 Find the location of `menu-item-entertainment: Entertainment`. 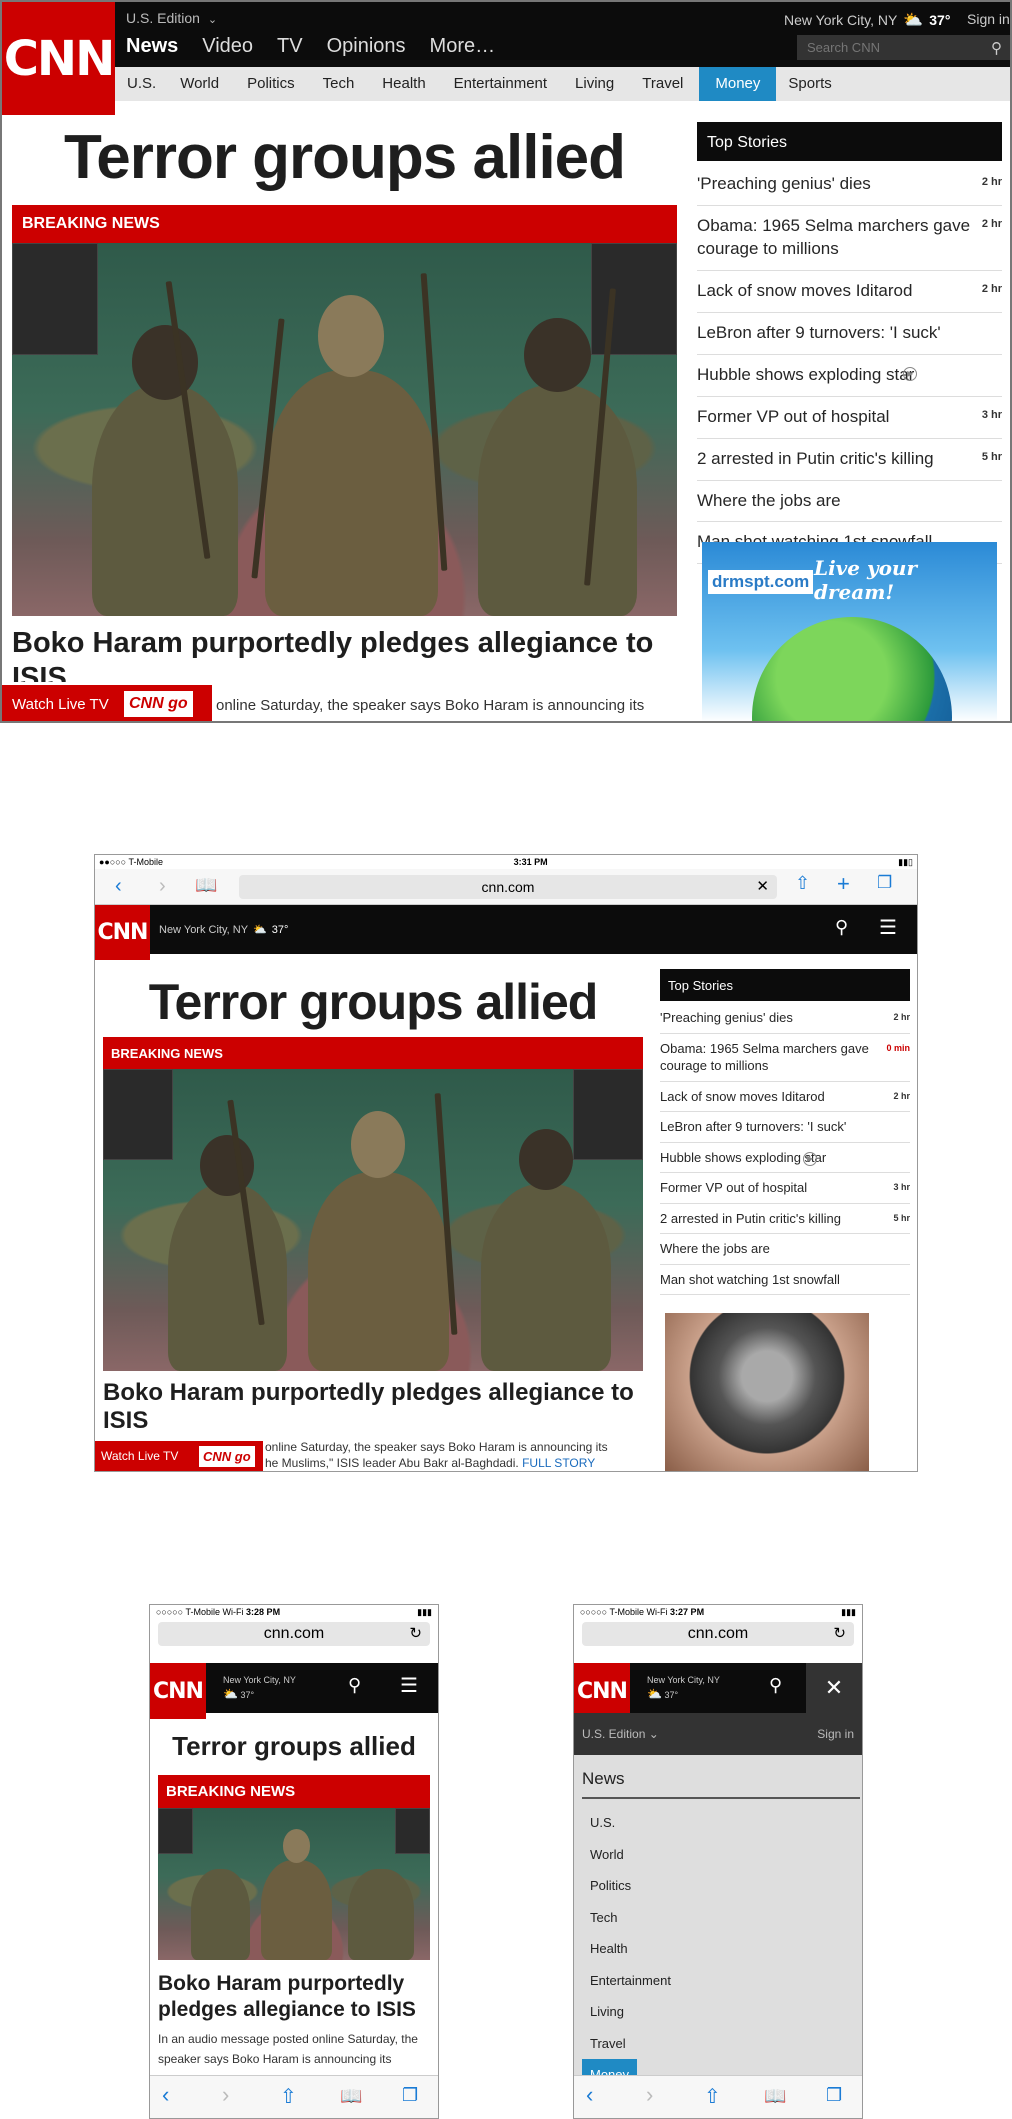

menu-item-entertainment: Entertainment is located at coordinates (722, 1981).